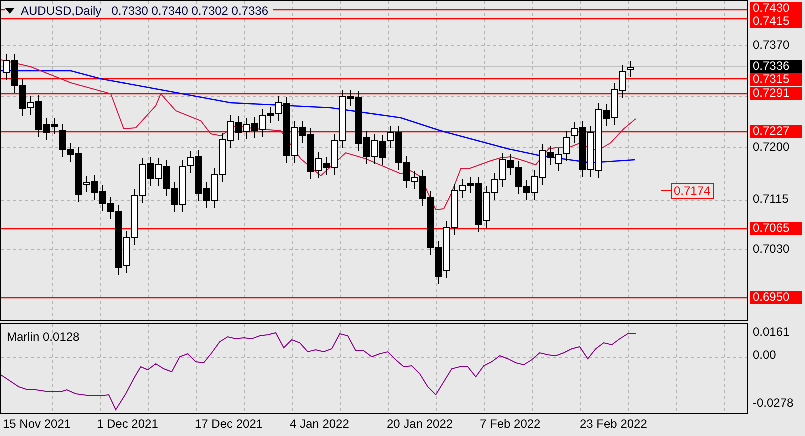  I want to click on ohlc-values: 0.7330 0.7340 0.7302 0.7336, so click(190, 11).